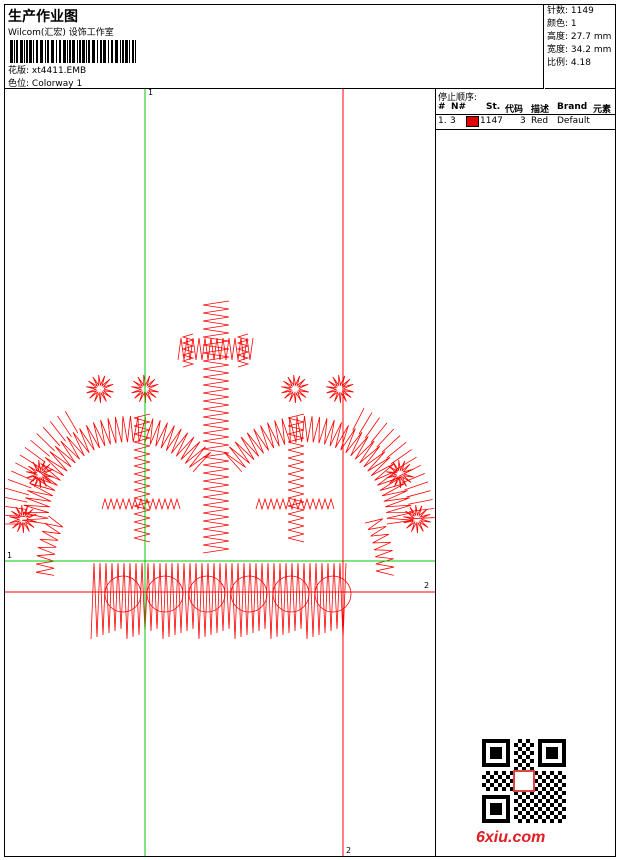 The height and width of the screenshot is (860, 620). I want to click on table-row: 1. 3 1147 3 Red Default, so click(525, 122).